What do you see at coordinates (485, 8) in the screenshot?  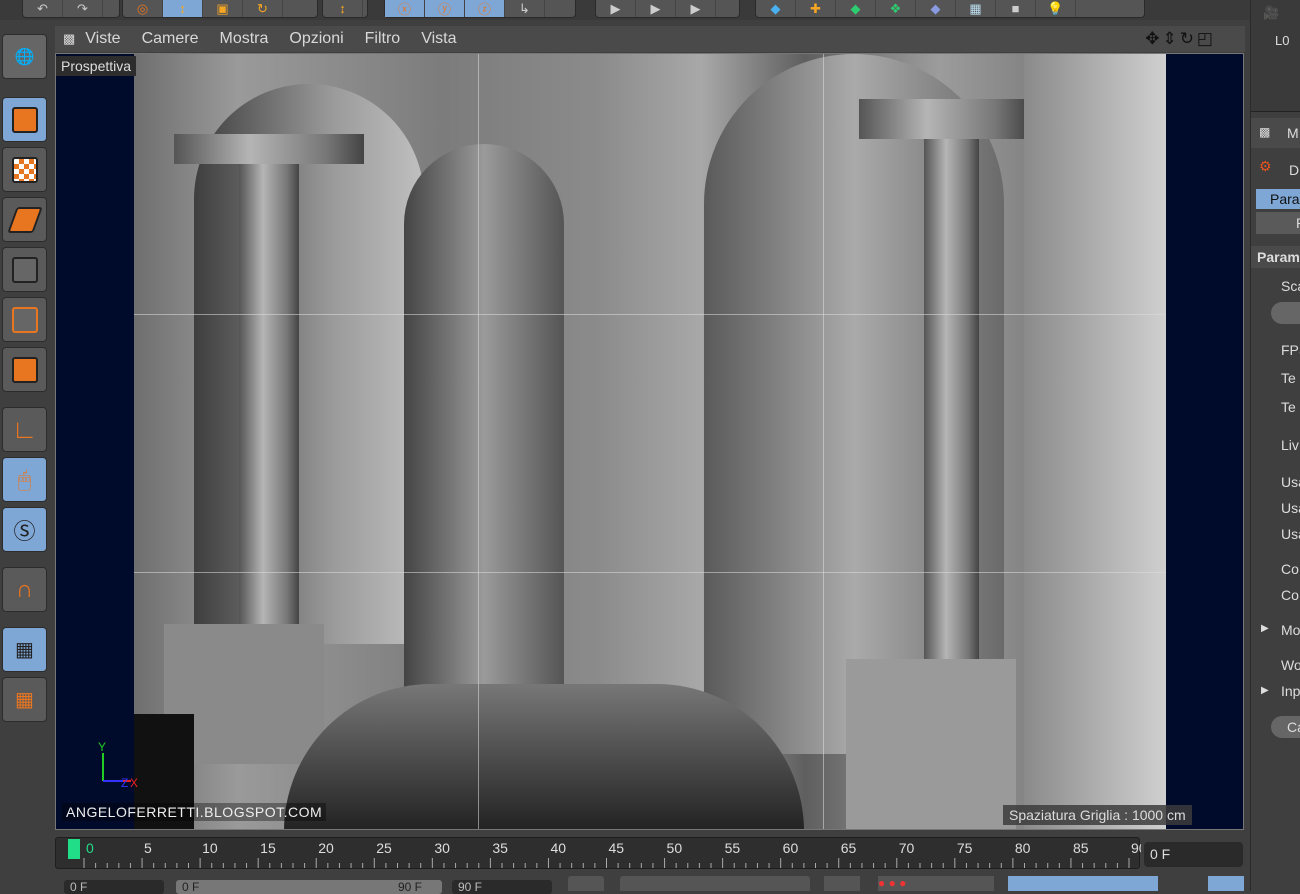 I see `z-axis-icon: ⓩ` at bounding box center [485, 8].